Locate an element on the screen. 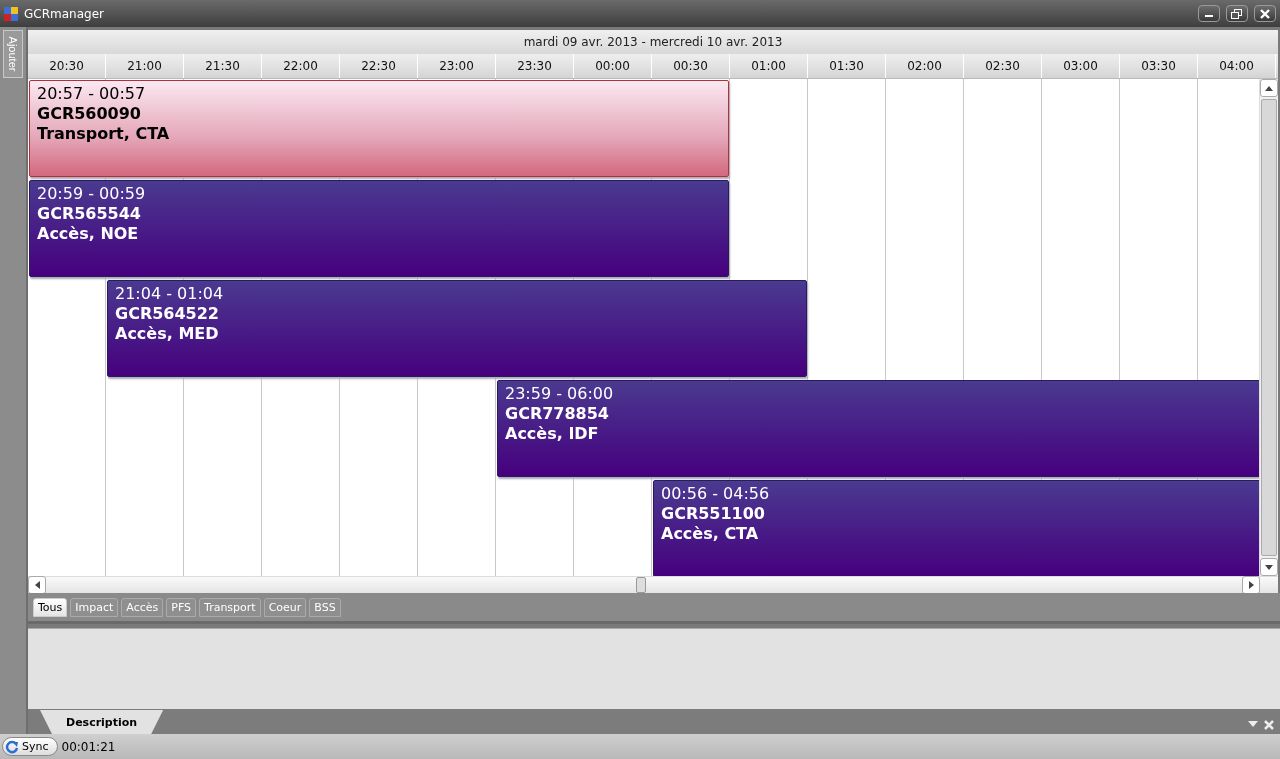 This screenshot has width=1280, height=759. minimize-button is located at coordinates (1209, 13).